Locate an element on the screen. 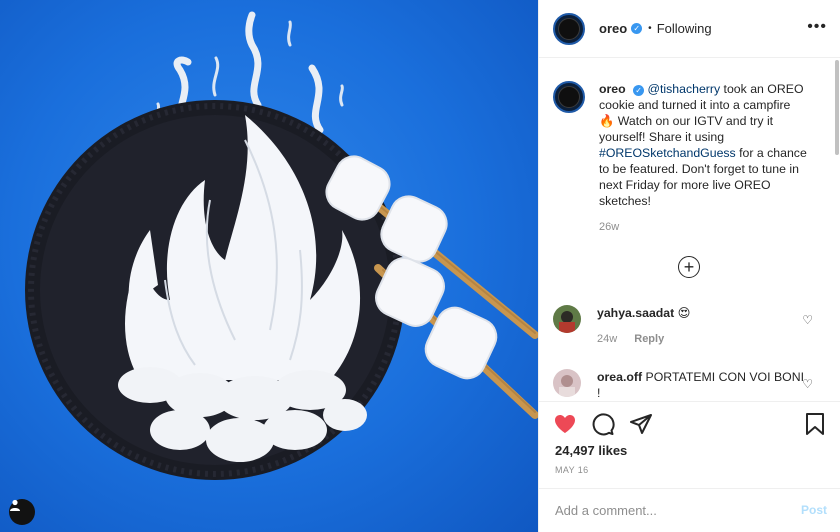 The image size is (840, 532). comment-row: yahya.saadat 😍 24w Reply is located at coordinates (680, 326).